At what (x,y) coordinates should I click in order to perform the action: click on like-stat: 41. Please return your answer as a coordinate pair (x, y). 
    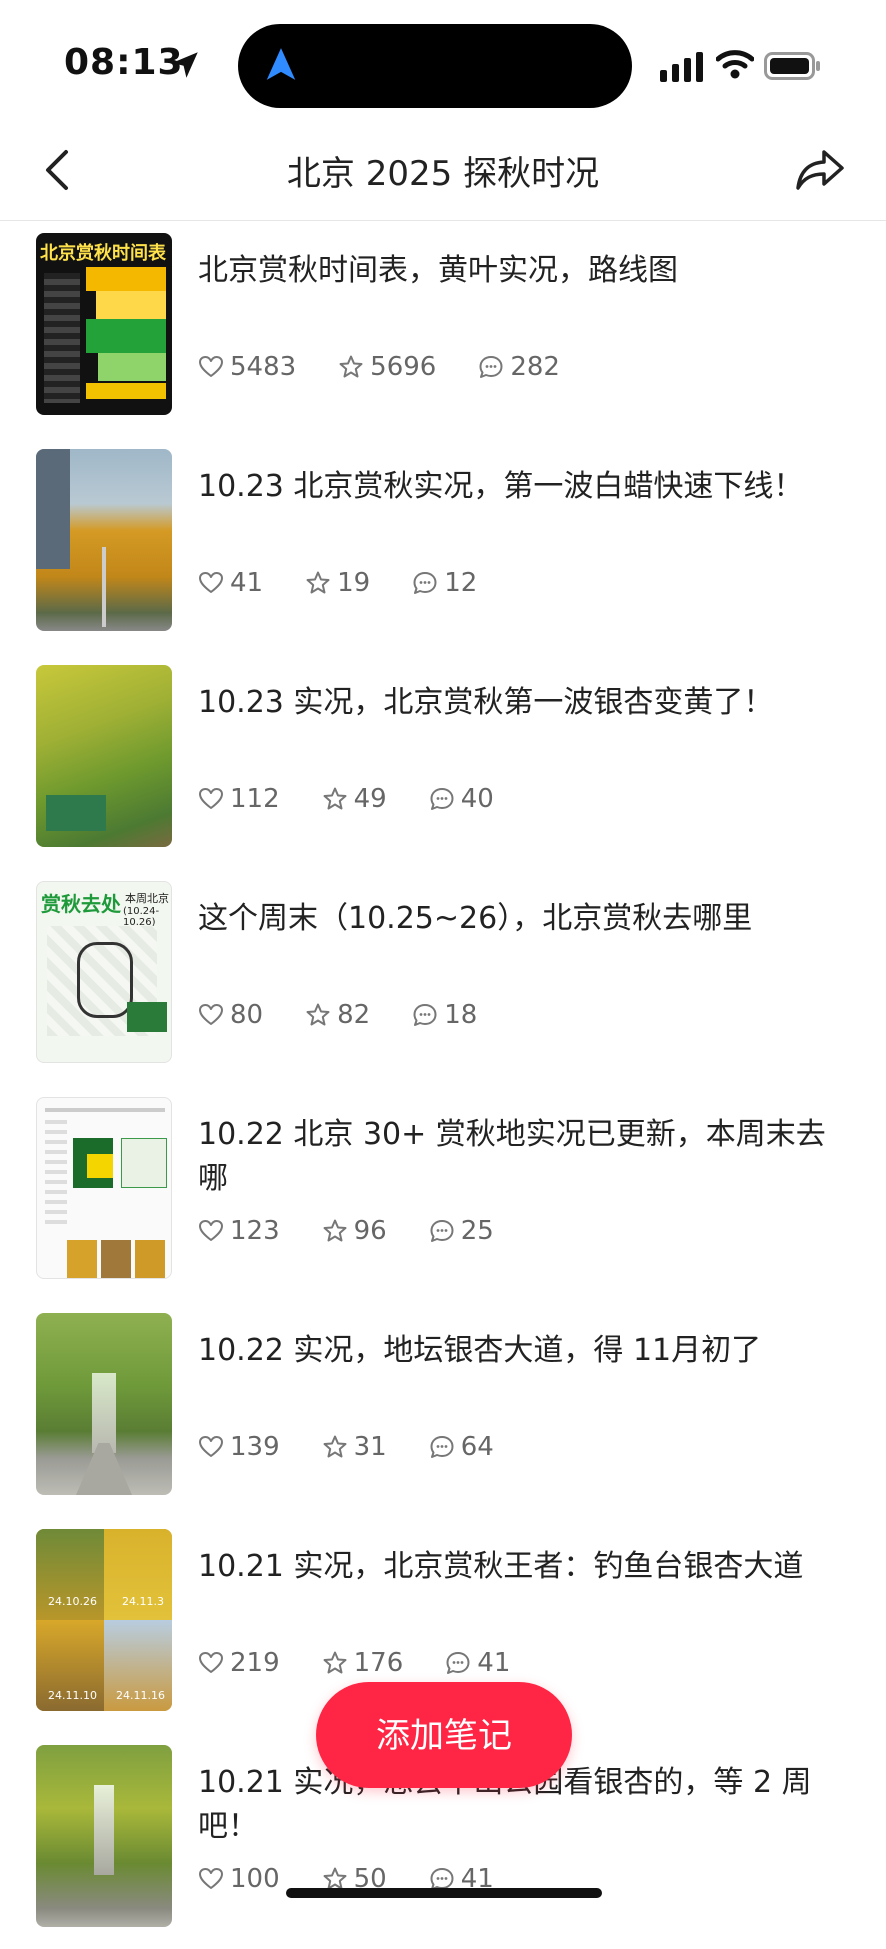
    Looking at the image, I should click on (230, 583).